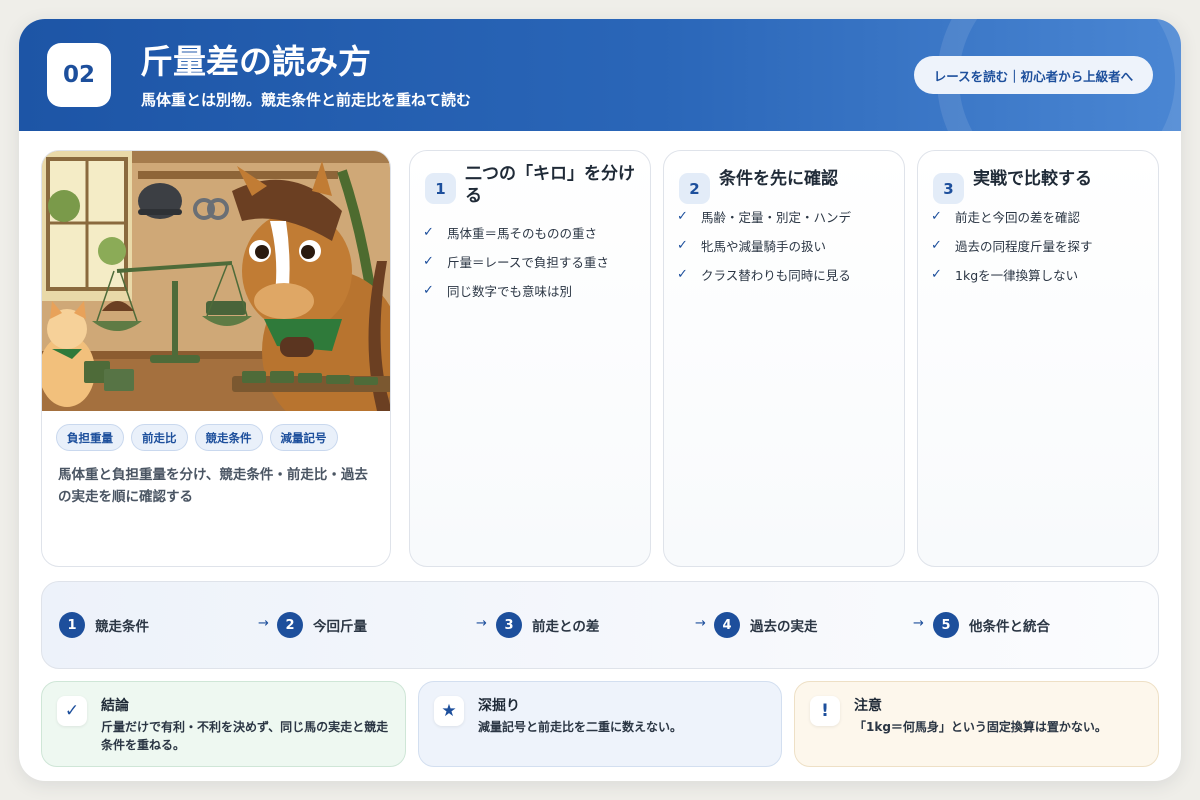 The width and height of the screenshot is (1200, 800). What do you see at coordinates (1009, 627) in the screenshot?
I see `flow-step-label: 他条件と統合` at bounding box center [1009, 627].